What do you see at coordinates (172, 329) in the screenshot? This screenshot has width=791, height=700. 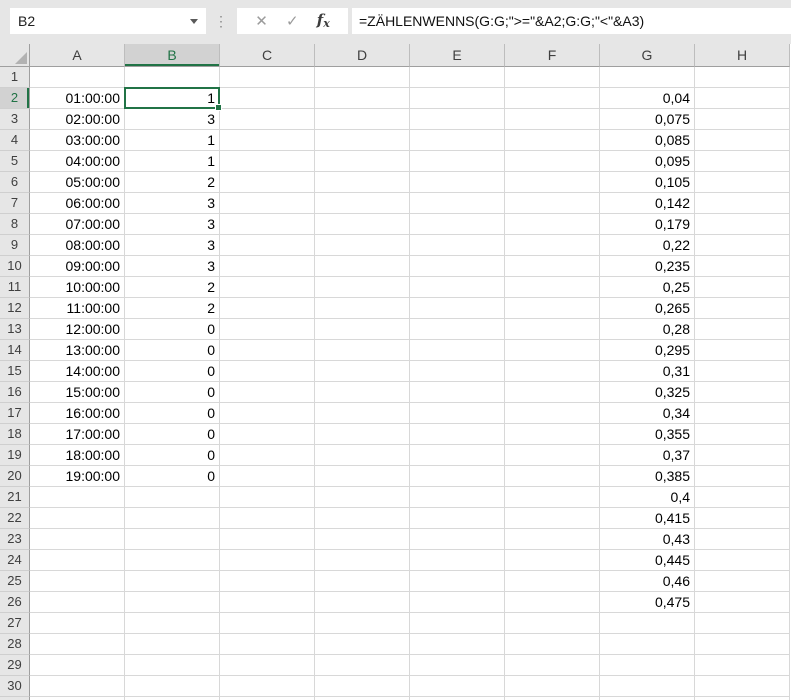 I see `cell-B13: 0` at bounding box center [172, 329].